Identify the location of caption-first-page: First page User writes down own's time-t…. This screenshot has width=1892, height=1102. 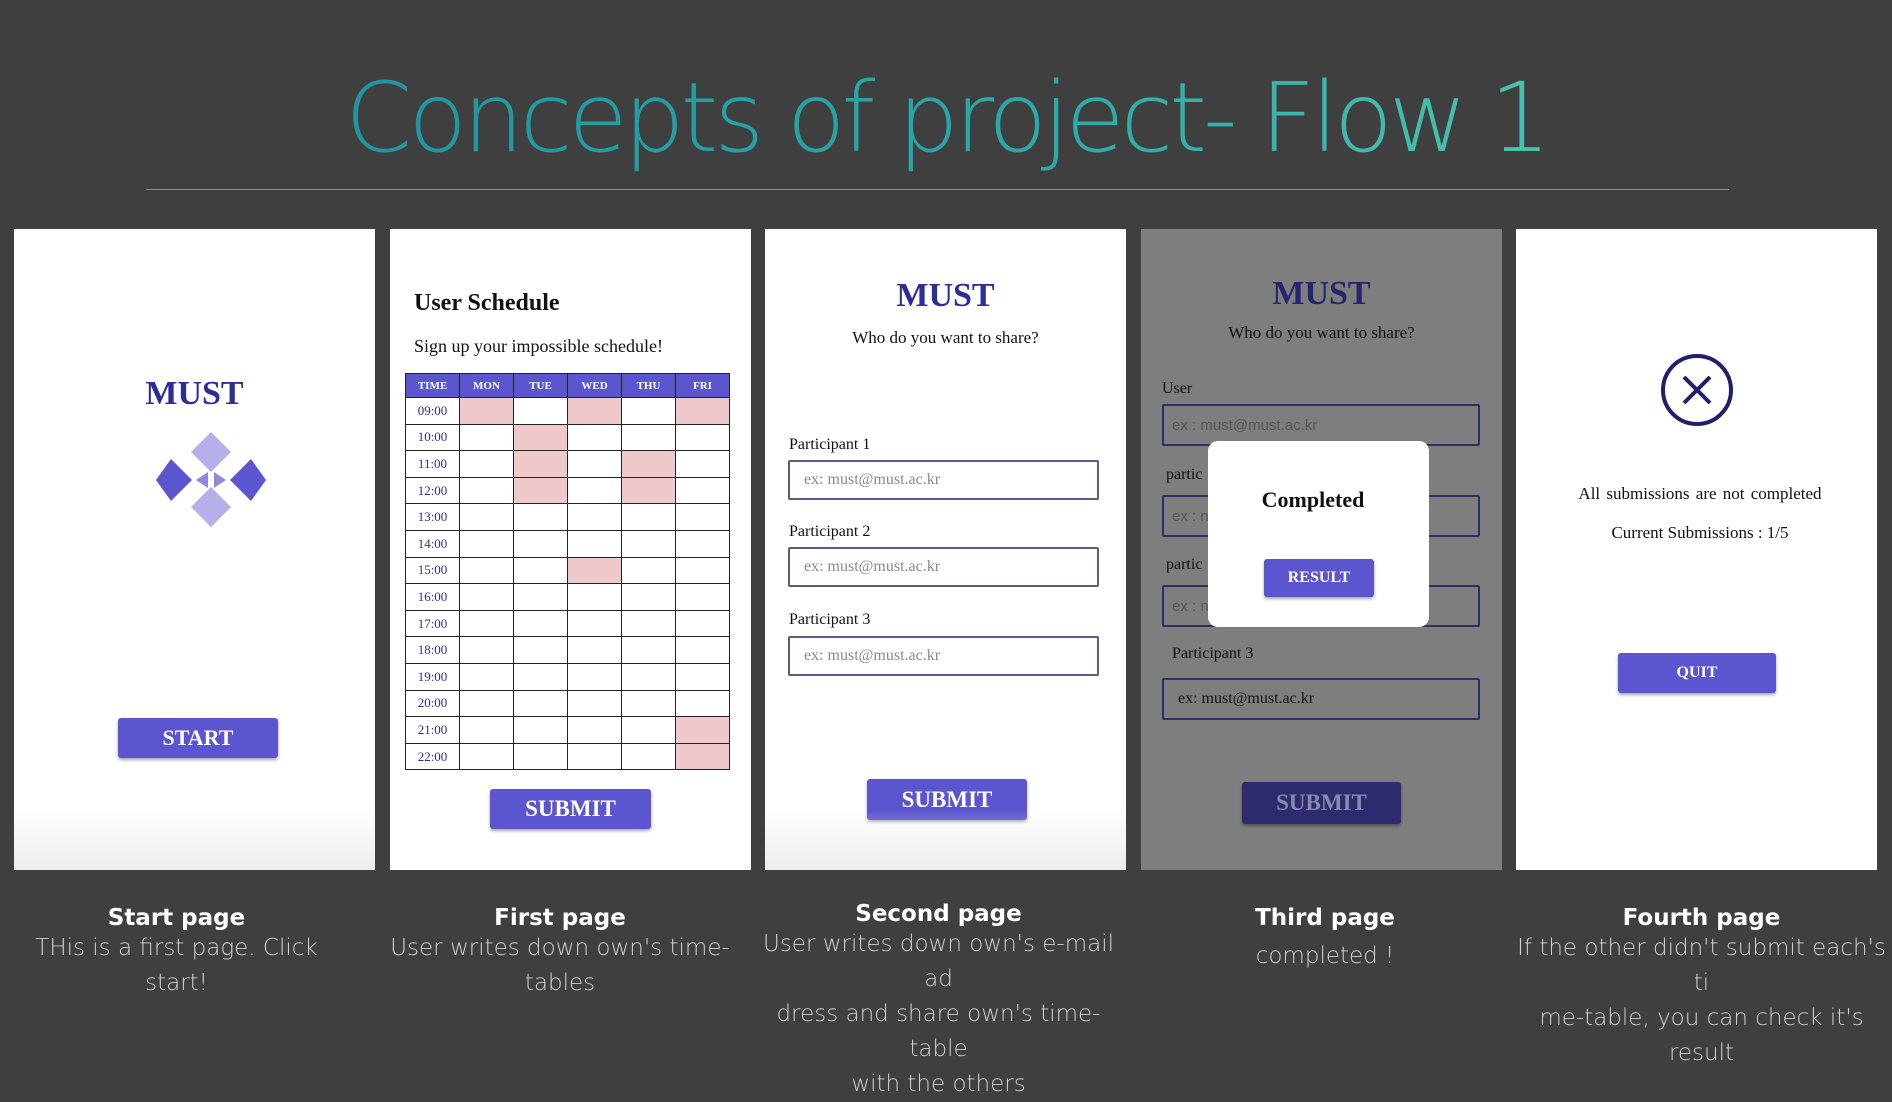
(560, 953).